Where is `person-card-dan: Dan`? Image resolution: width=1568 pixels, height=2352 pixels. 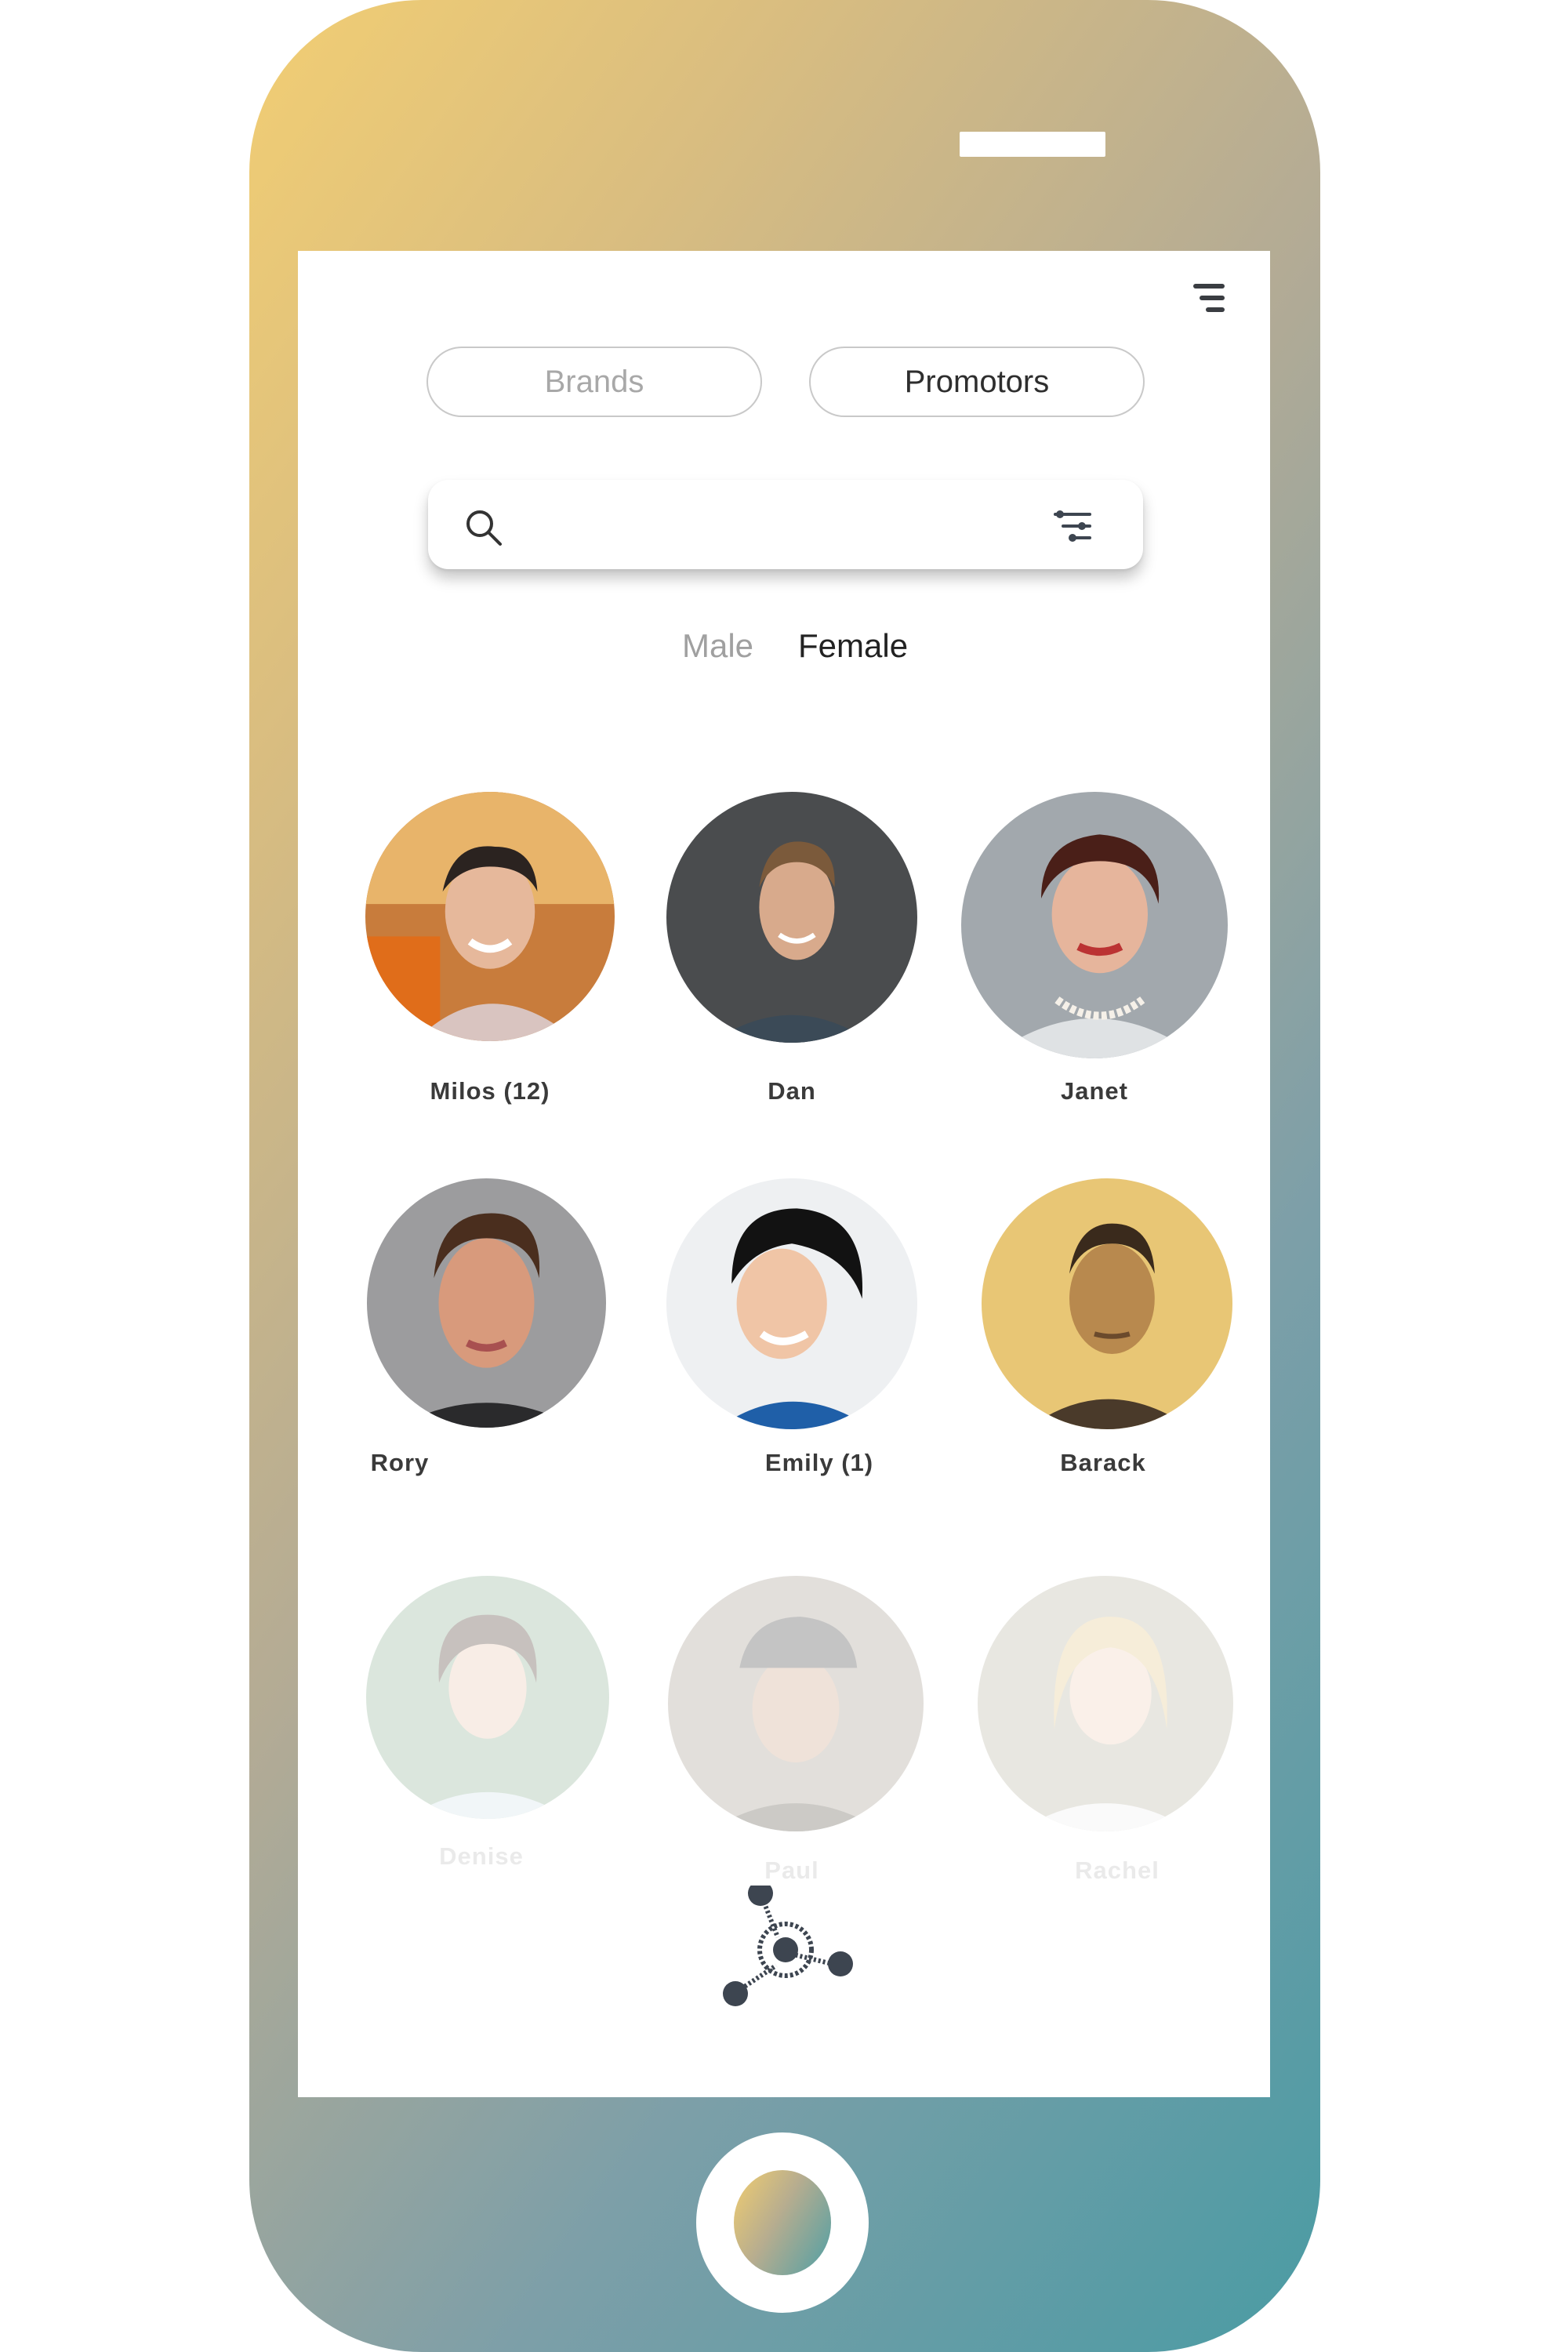
person-card-dan: Dan is located at coordinates (792, 948).